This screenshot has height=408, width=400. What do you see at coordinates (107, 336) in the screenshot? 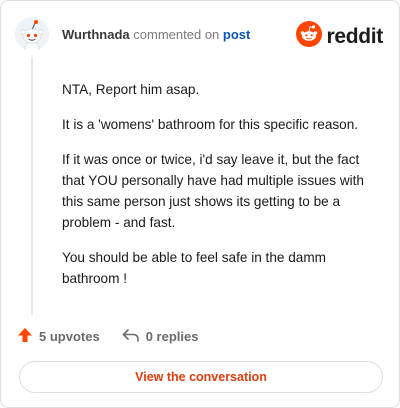
I see `comment-actions: 5 upvotes 0 replies` at bounding box center [107, 336].